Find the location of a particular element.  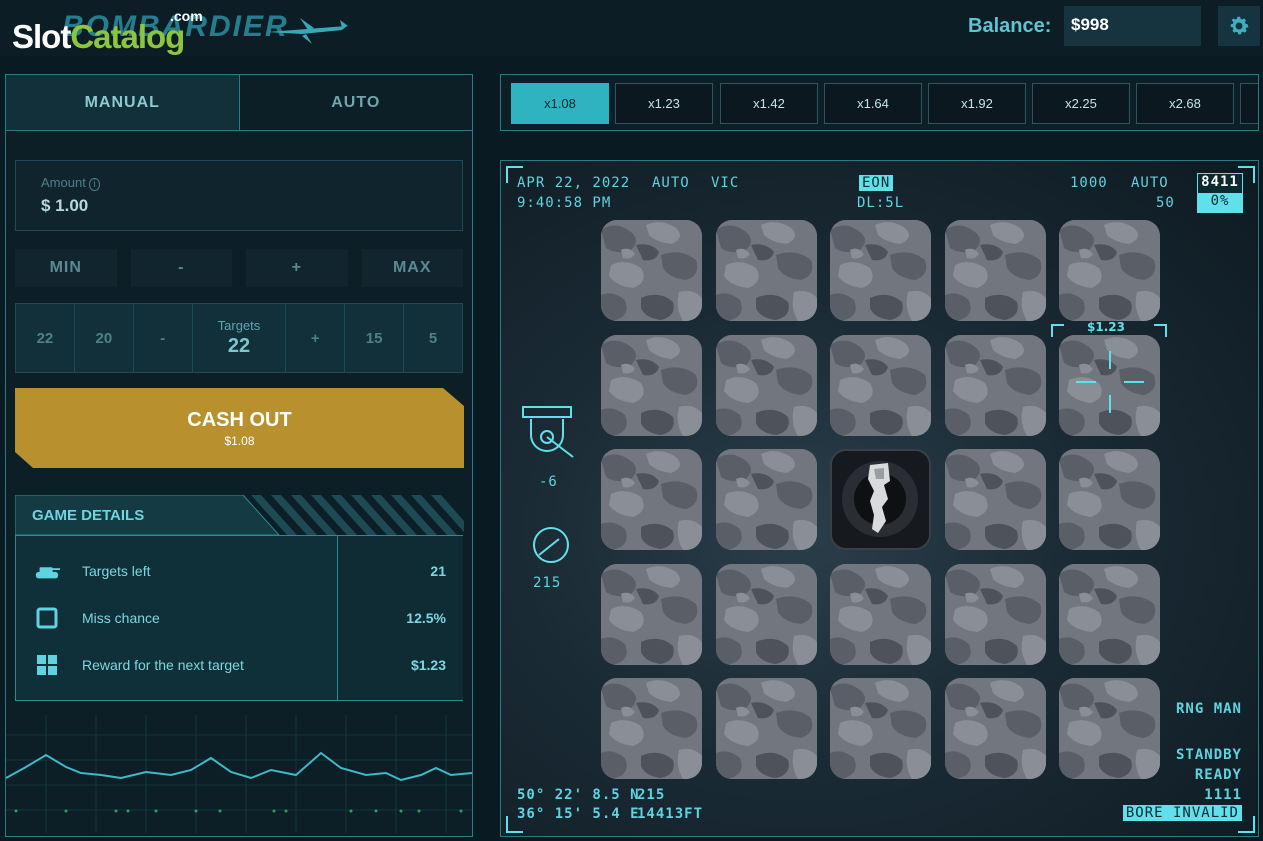

details-row-miss-chance: Miss chance 12.5% is located at coordinates (240, 618).